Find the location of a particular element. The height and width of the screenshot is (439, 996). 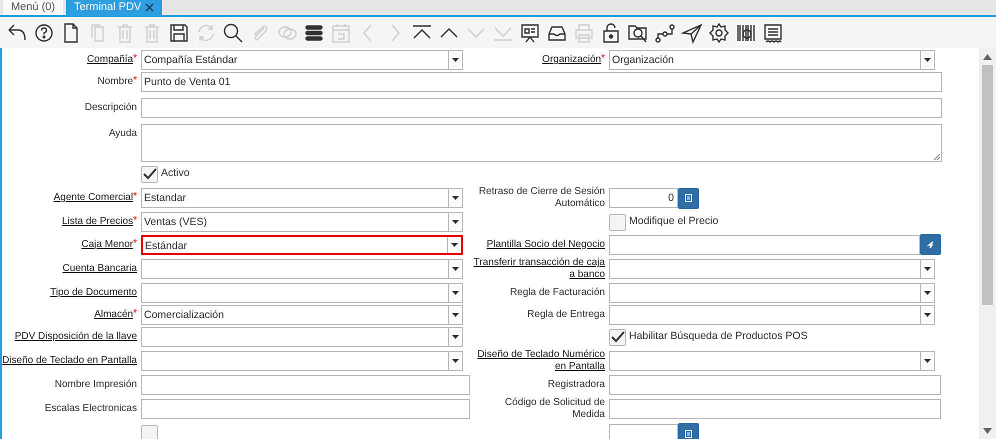

scrollbar is located at coordinates (987, 243).